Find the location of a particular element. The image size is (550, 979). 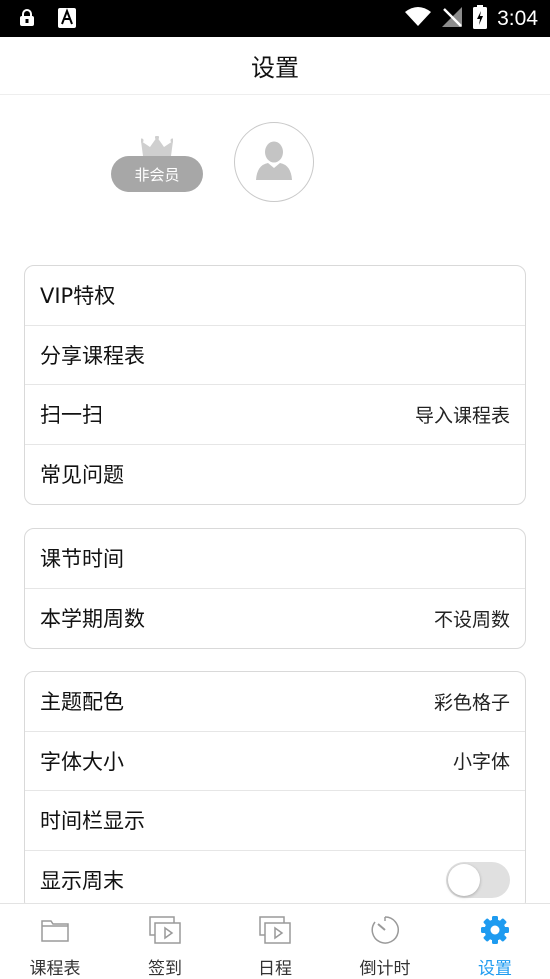

wifi-icon is located at coordinates (418, 19).